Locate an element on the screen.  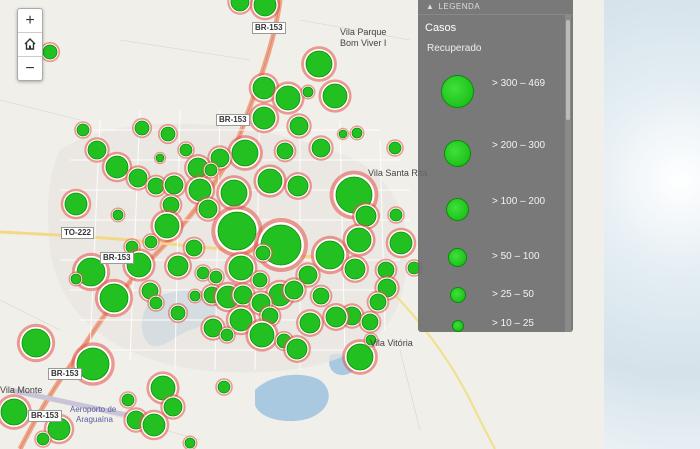
legend-item: > 300 – 469 is located at coordinates (492, 94).